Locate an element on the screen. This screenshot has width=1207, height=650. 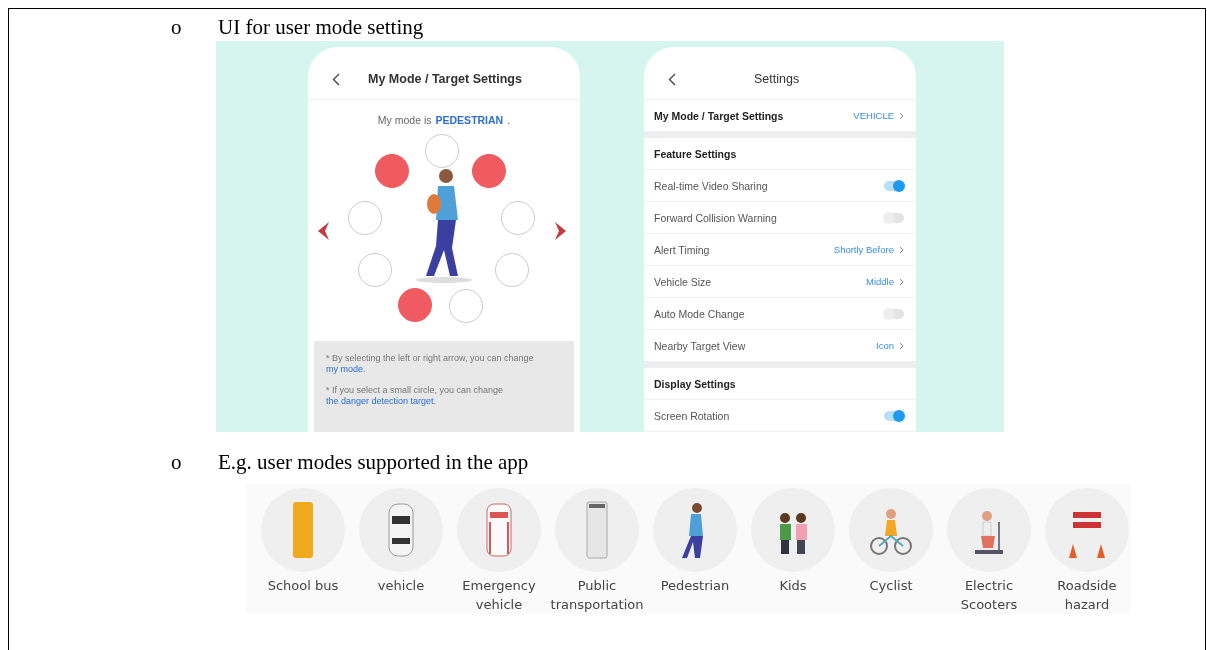
mode-label: Kids is located at coordinates (793, 586).